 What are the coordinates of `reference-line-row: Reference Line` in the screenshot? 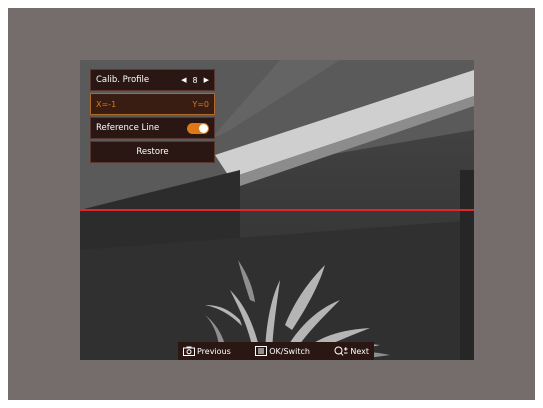 It's located at (152, 128).